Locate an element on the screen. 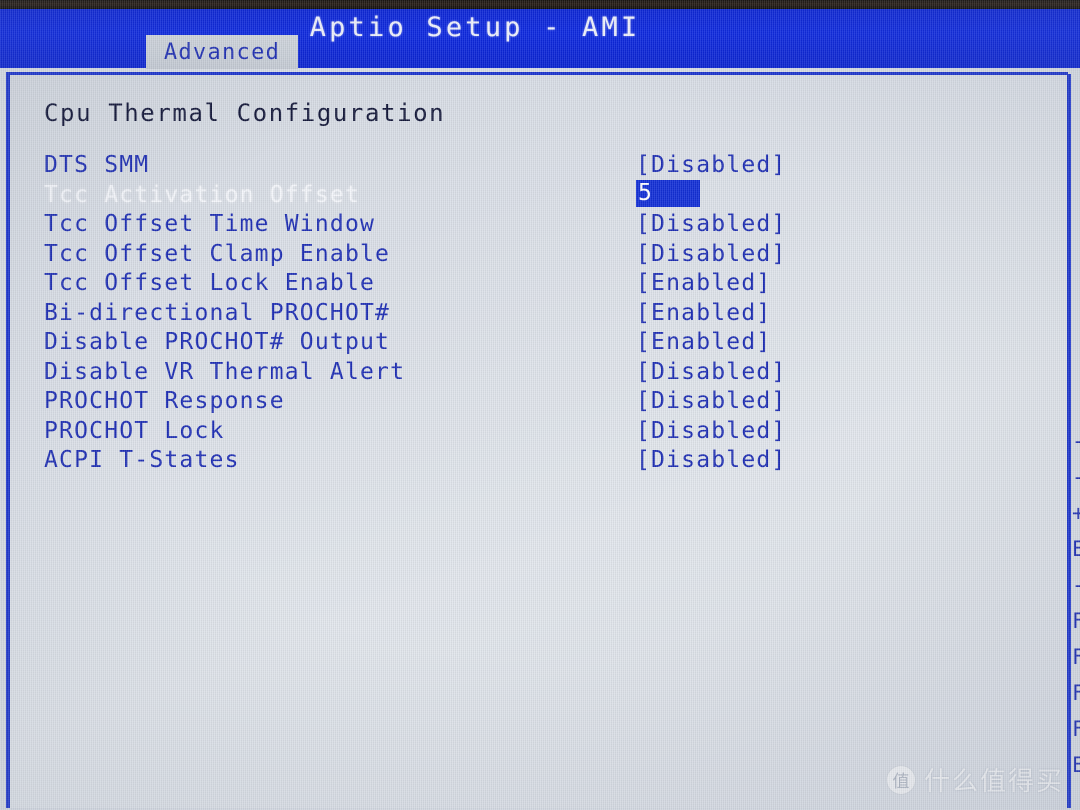 This screenshot has height=810, width=1080. setting-label: DTS SMM is located at coordinates (97, 165).